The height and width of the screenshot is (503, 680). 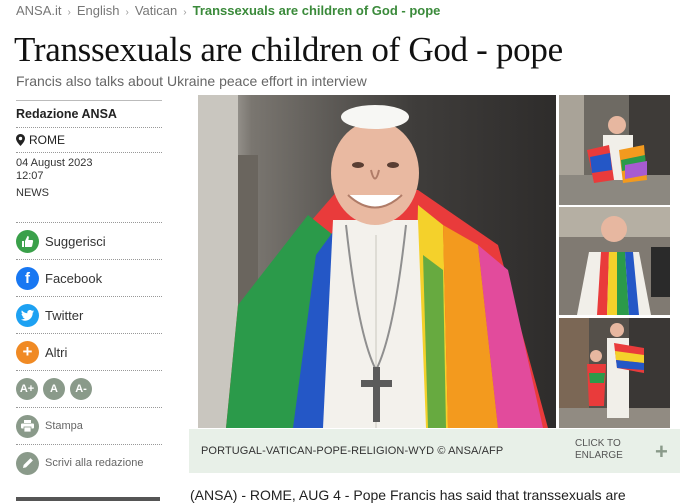 I want to click on breadcrumb-current: Transsexuals are children of God - pope, so click(x=317, y=10).